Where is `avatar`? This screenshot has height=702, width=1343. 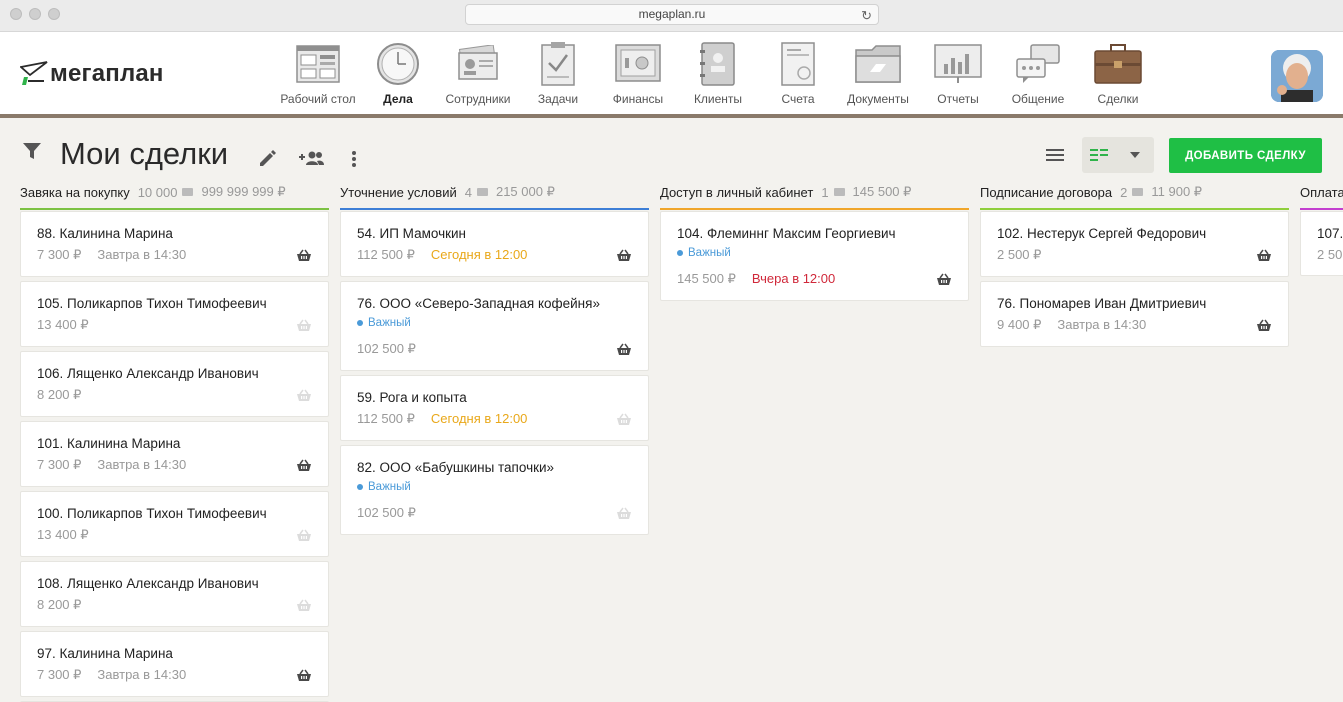
avatar is located at coordinates (1297, 76).